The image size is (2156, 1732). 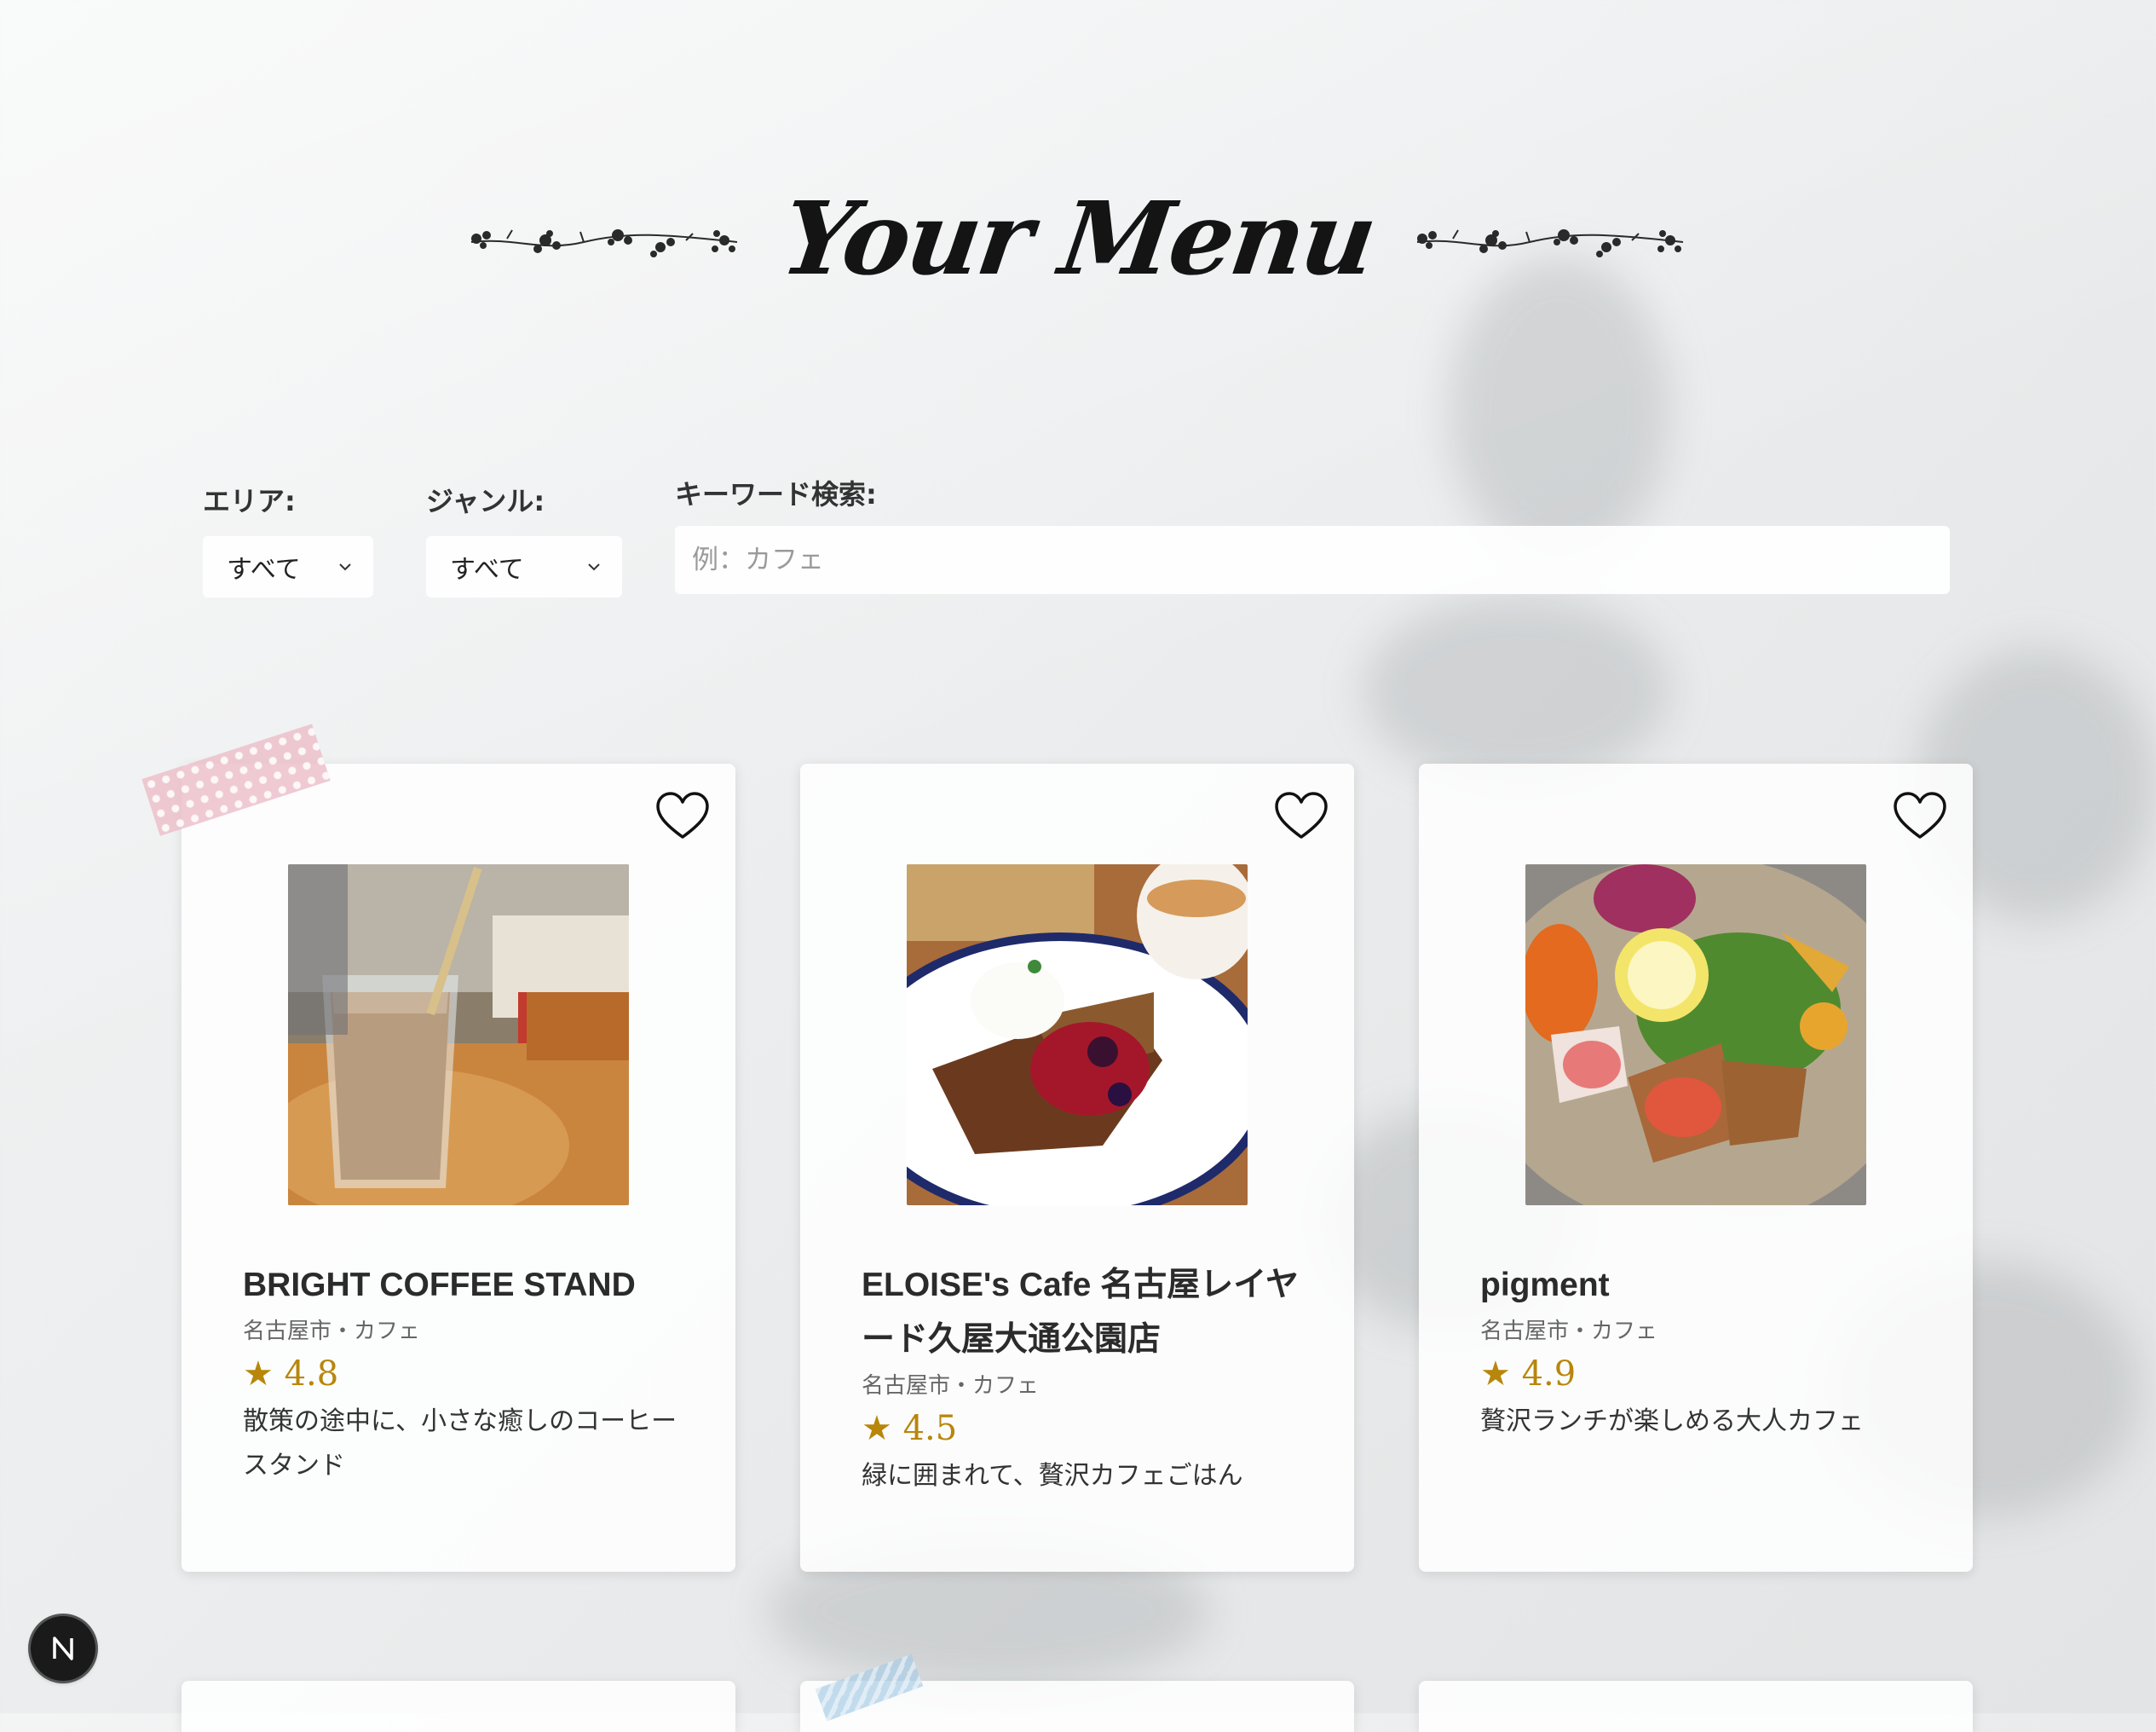 I want to click on lunch-plate-photo, so click(x=1695, y=1034).